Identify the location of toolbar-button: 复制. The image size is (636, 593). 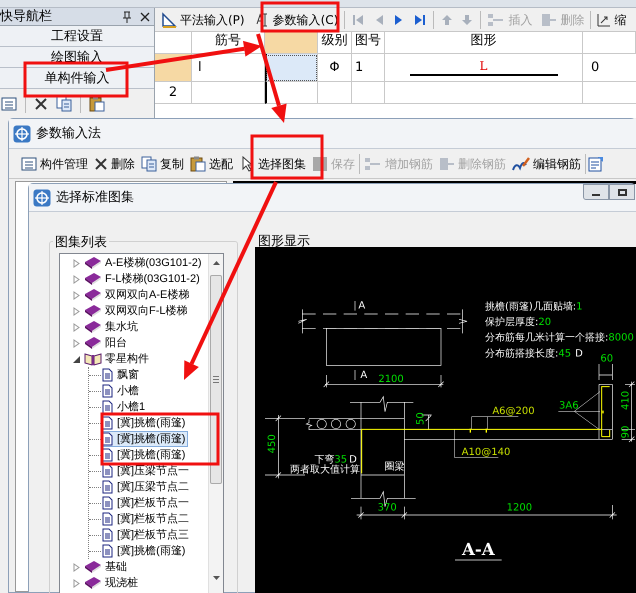
(162, 163).